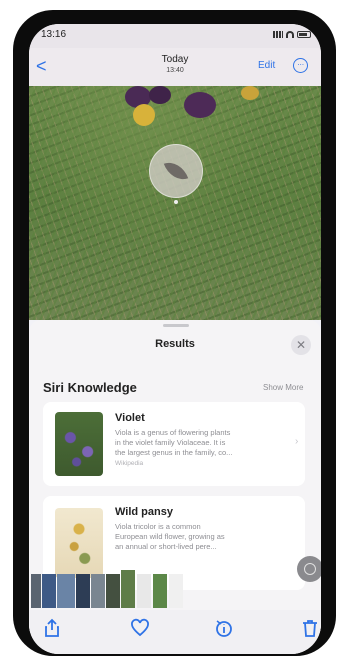  Describe the element at coordinates (158, 526) in the screenshot. I see `result-description: Viola tricolor is a common` at that location.